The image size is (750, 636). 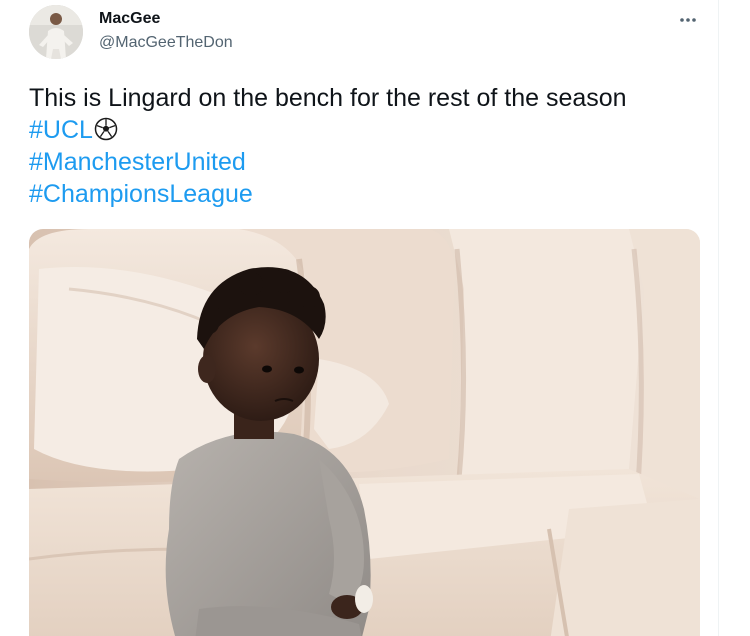 What do you see at coordinates (137, 162) in the screenshot?
I see `hashtag-manchesterunited: #ManchesterUnited` at bounding box center [137, 162].